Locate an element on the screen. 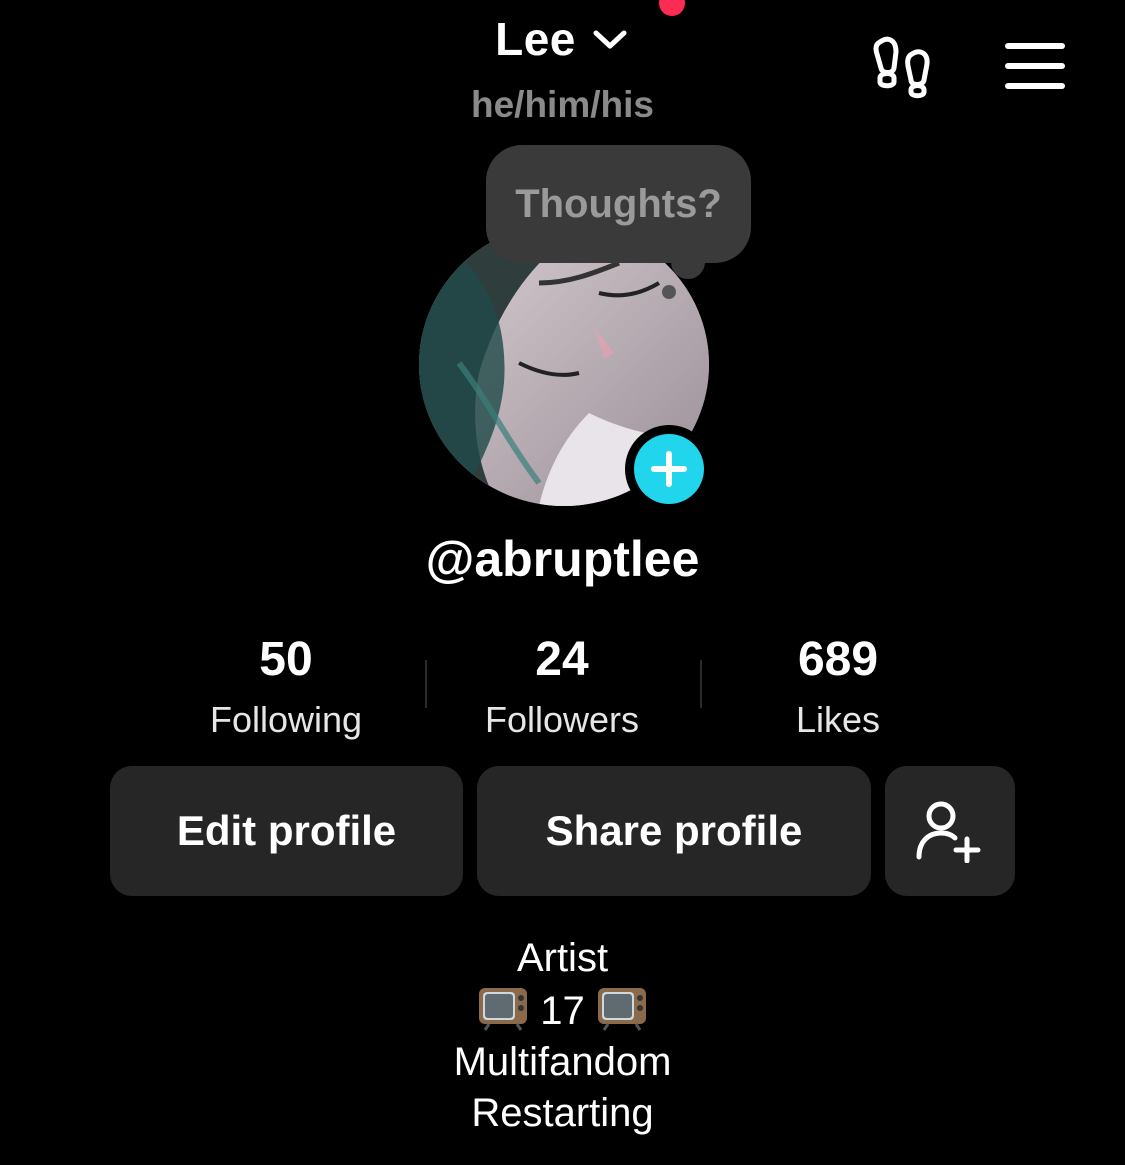  bio-line: Restarting is located at coordinates (562, 1113).